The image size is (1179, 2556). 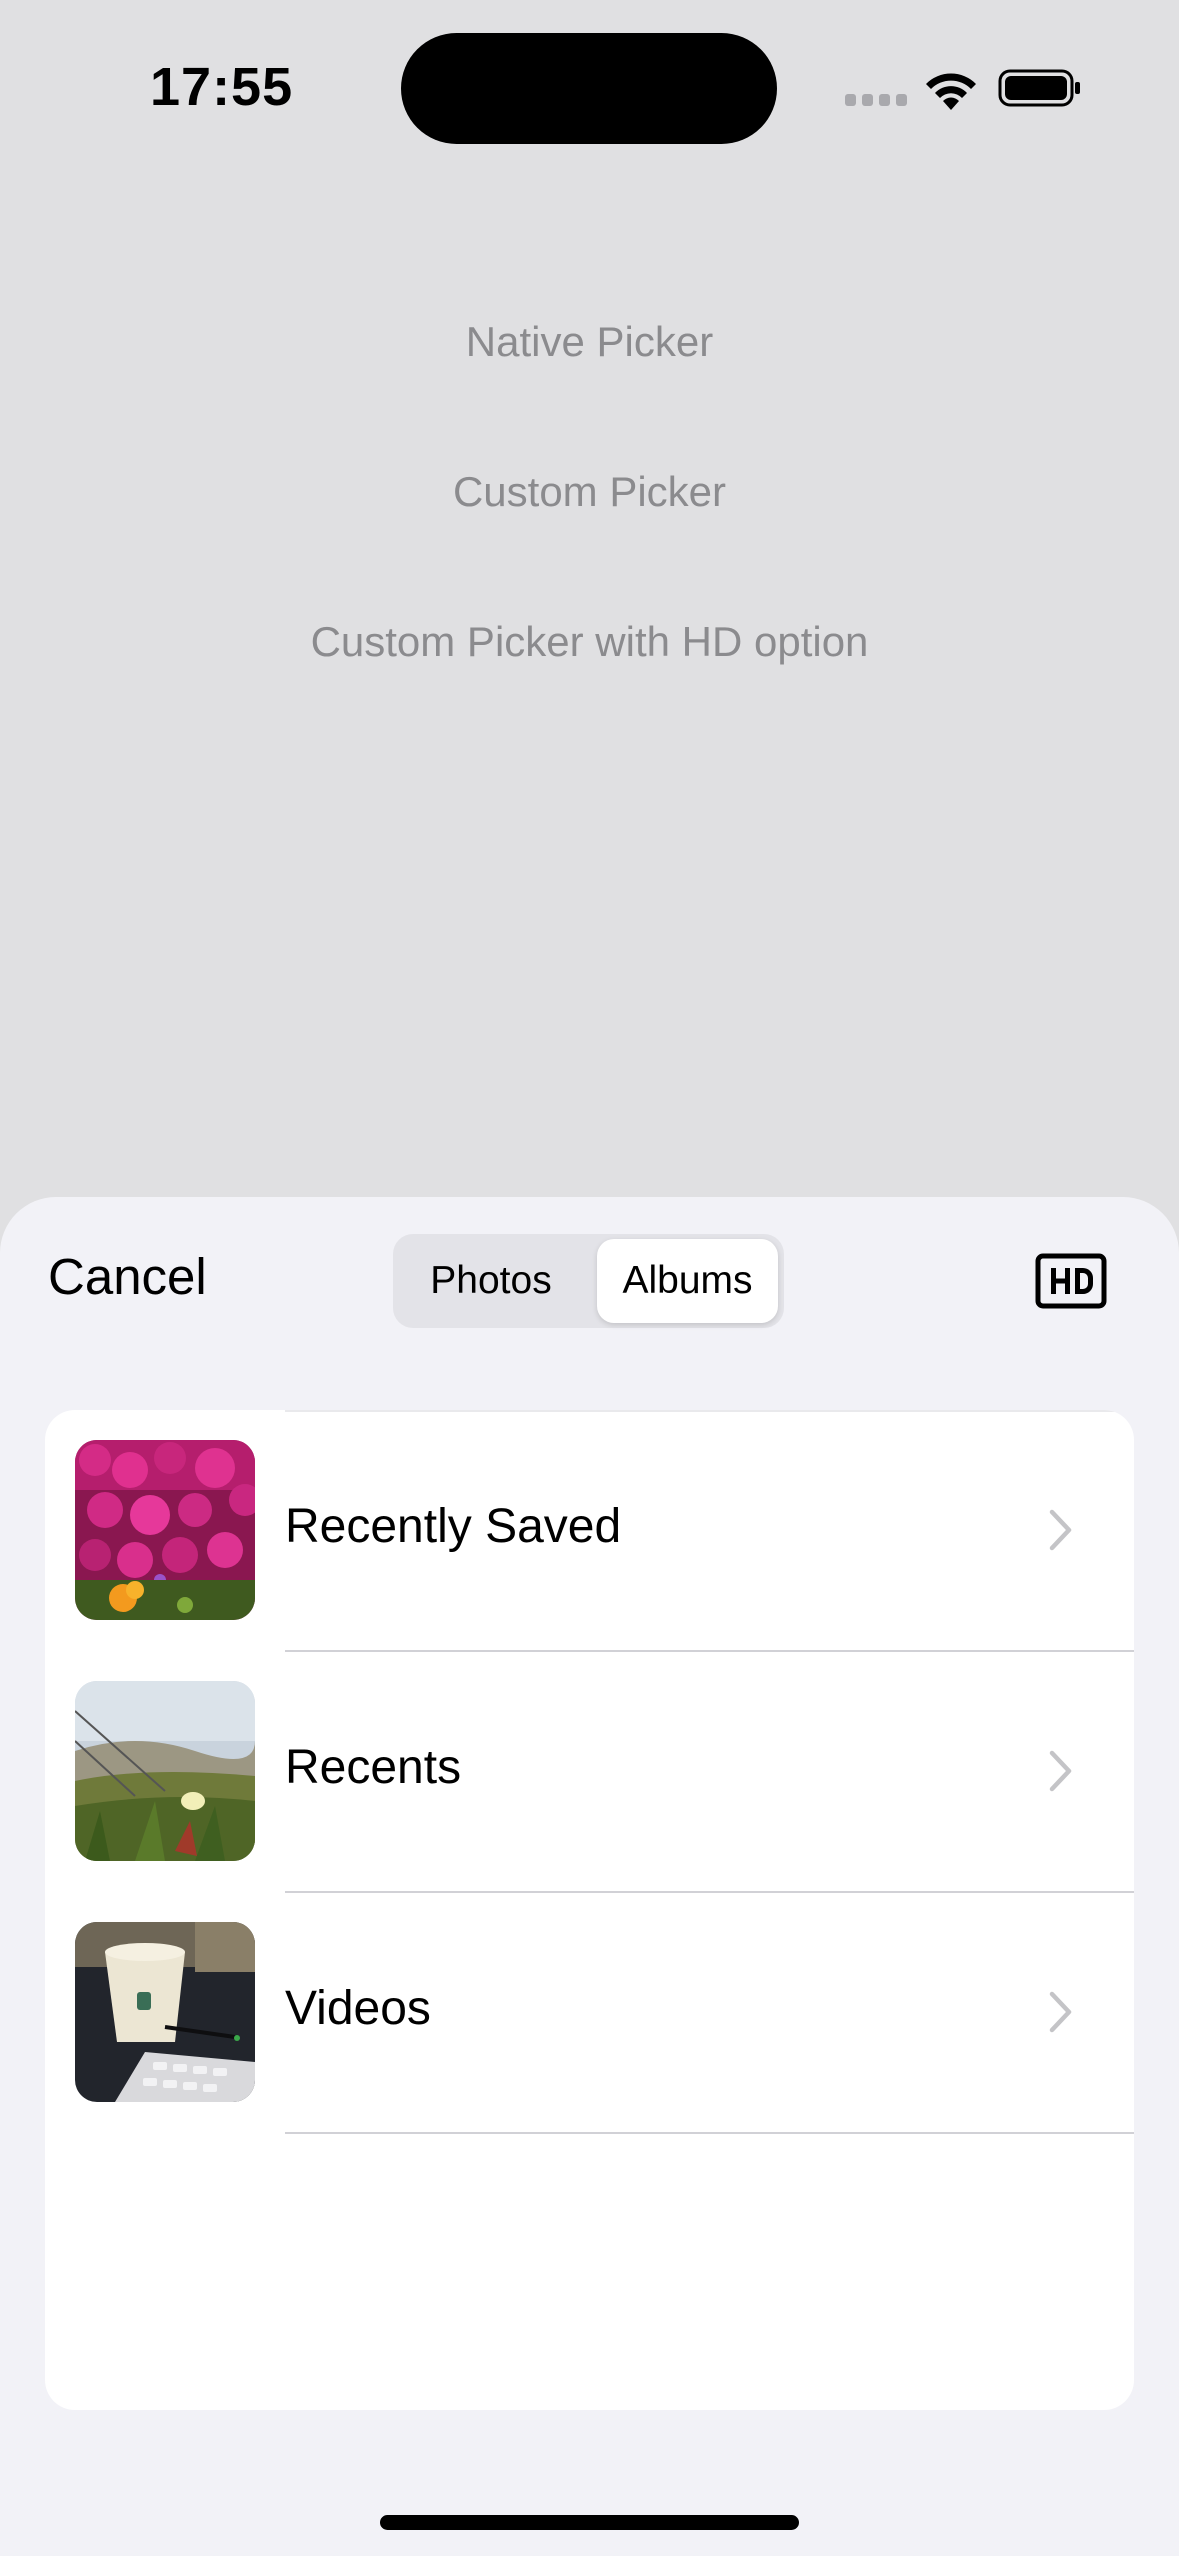 What do you see at coordinates (589, 1772) in the screenshot?
I see `album-row-recents: Recents` at bounding box center [589, 1772].